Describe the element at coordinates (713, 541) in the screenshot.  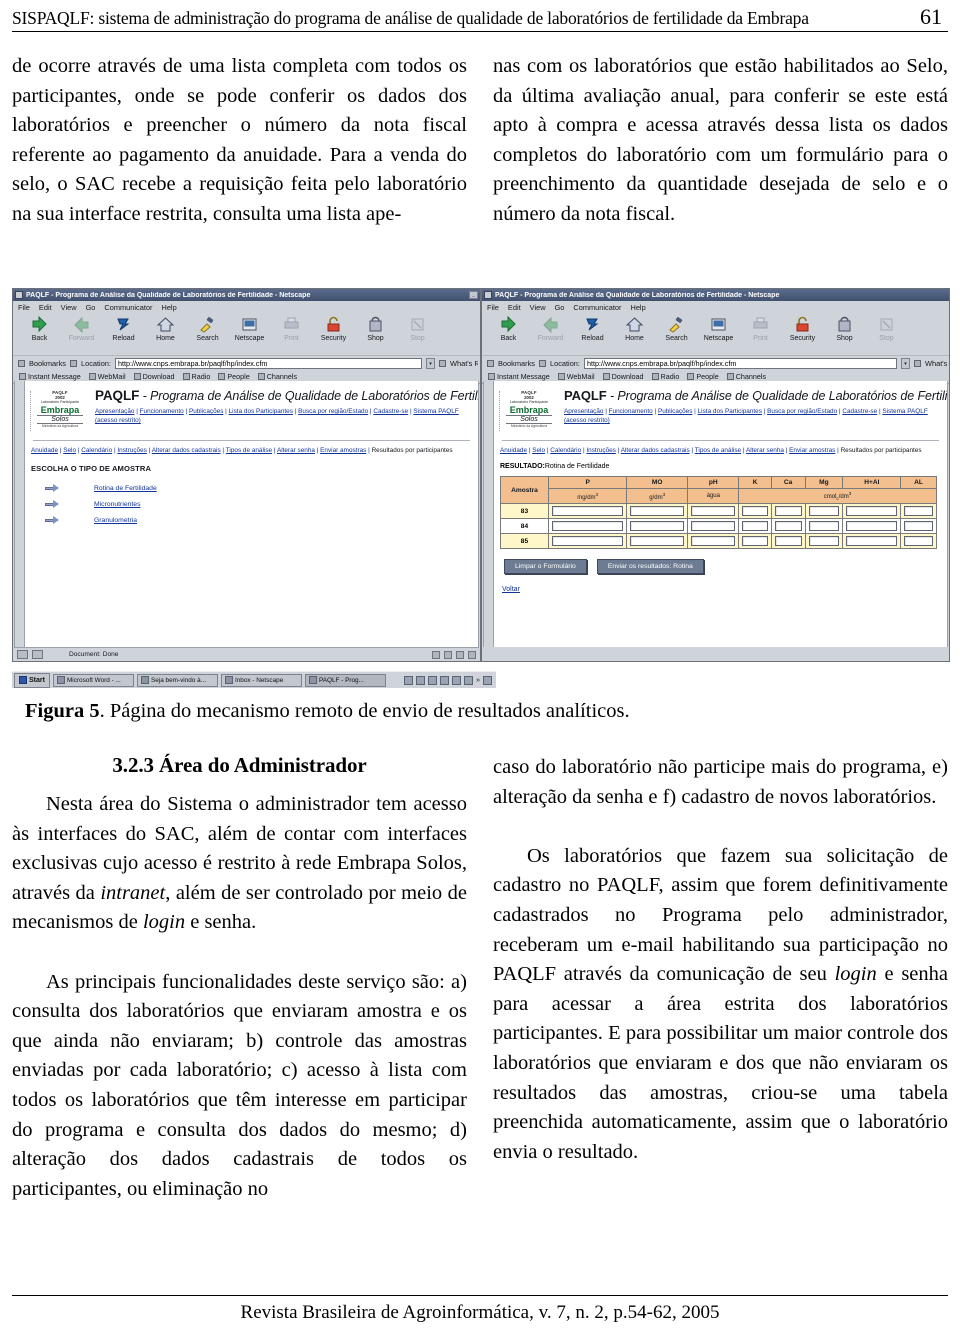
I see `input-85-ph` at that location.